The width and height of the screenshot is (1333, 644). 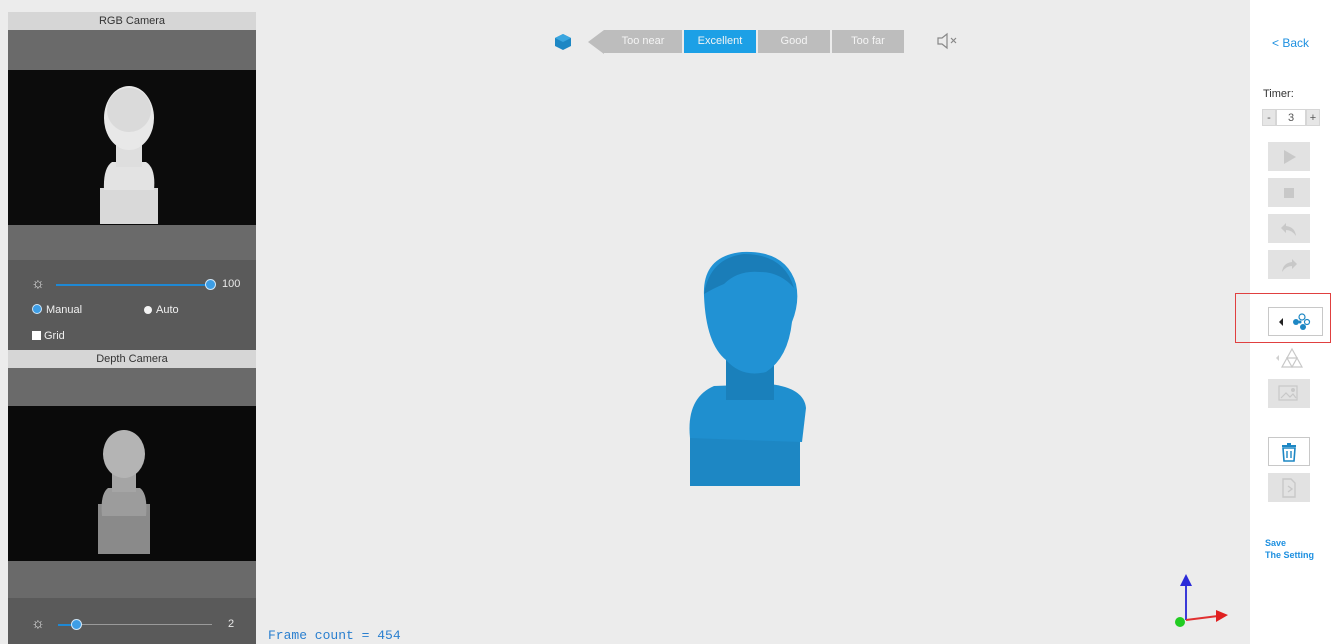 What do you see at coordinates (563, 42) in the screenshot?
I see `cube-icon` at bounding box center [563, 42].